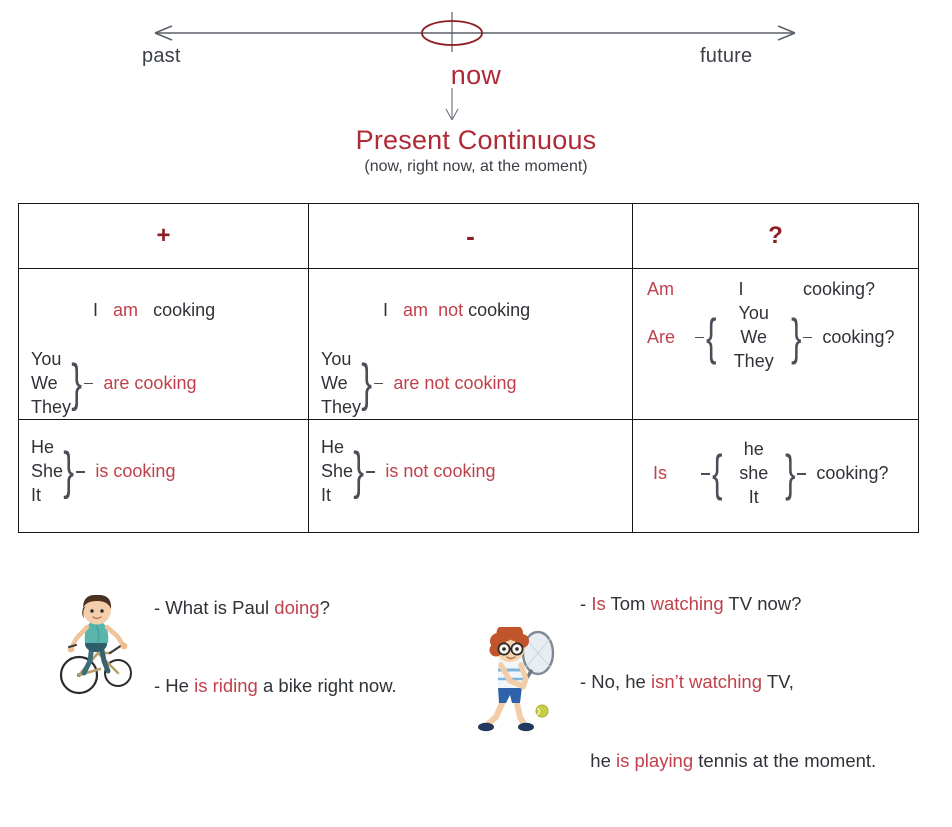  What do you see at coordinates (660, 289) in the screenshot?
I see `auxiliary: Am` at bounding box center [660, 289].